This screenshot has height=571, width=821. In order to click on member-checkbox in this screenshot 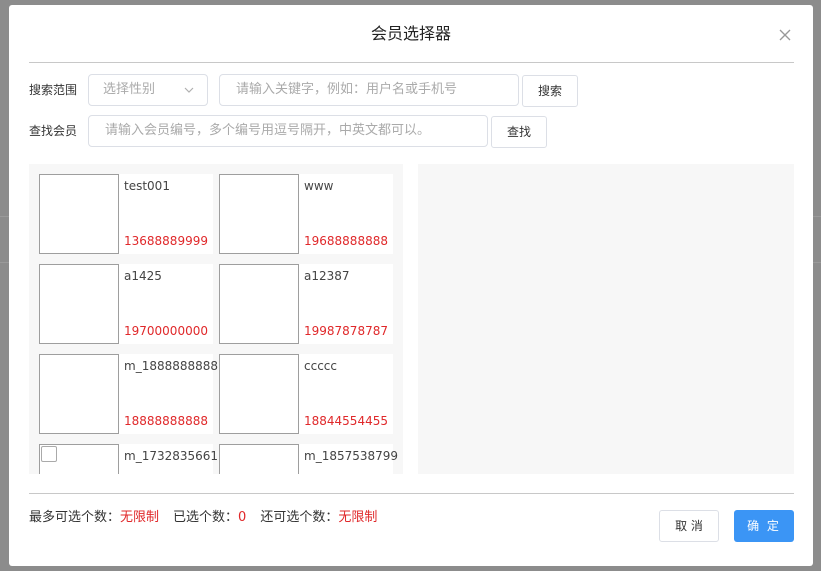, I will do `click(49, 454)`.